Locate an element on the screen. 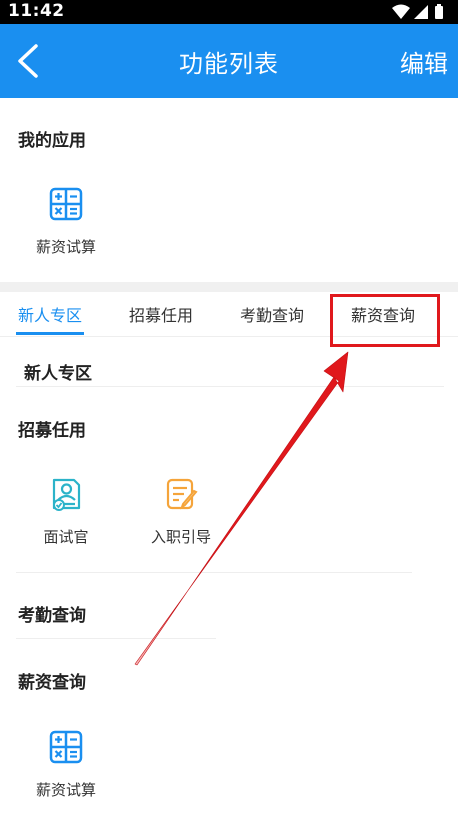 Image resolution: width=458 pixels, height=820 pixels. signal-icon is located at coordinates (421, 12).